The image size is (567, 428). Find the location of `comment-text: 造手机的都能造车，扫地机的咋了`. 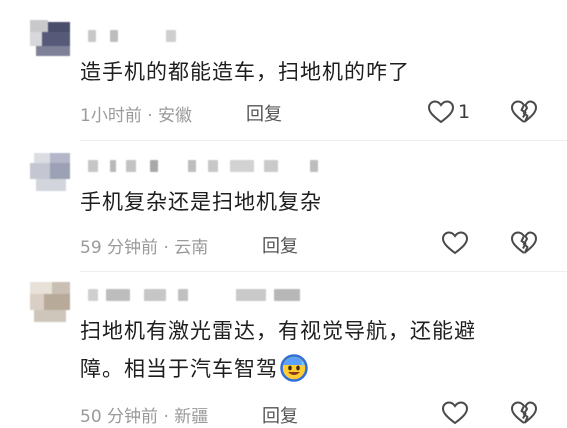

comment-text: 造手机的都能造车，扫地机的咋了 is located at coordinates (245, 72).